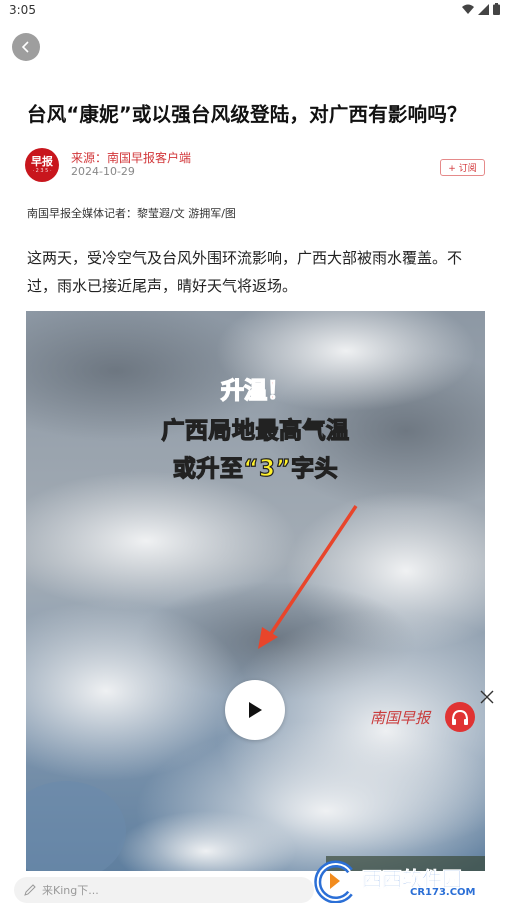 The width and height of the screenshot is (510, 907). Describe the element at coordinates (255, 391) in the screenshot. I see `video-overlay-line1: 升温！` at that location.